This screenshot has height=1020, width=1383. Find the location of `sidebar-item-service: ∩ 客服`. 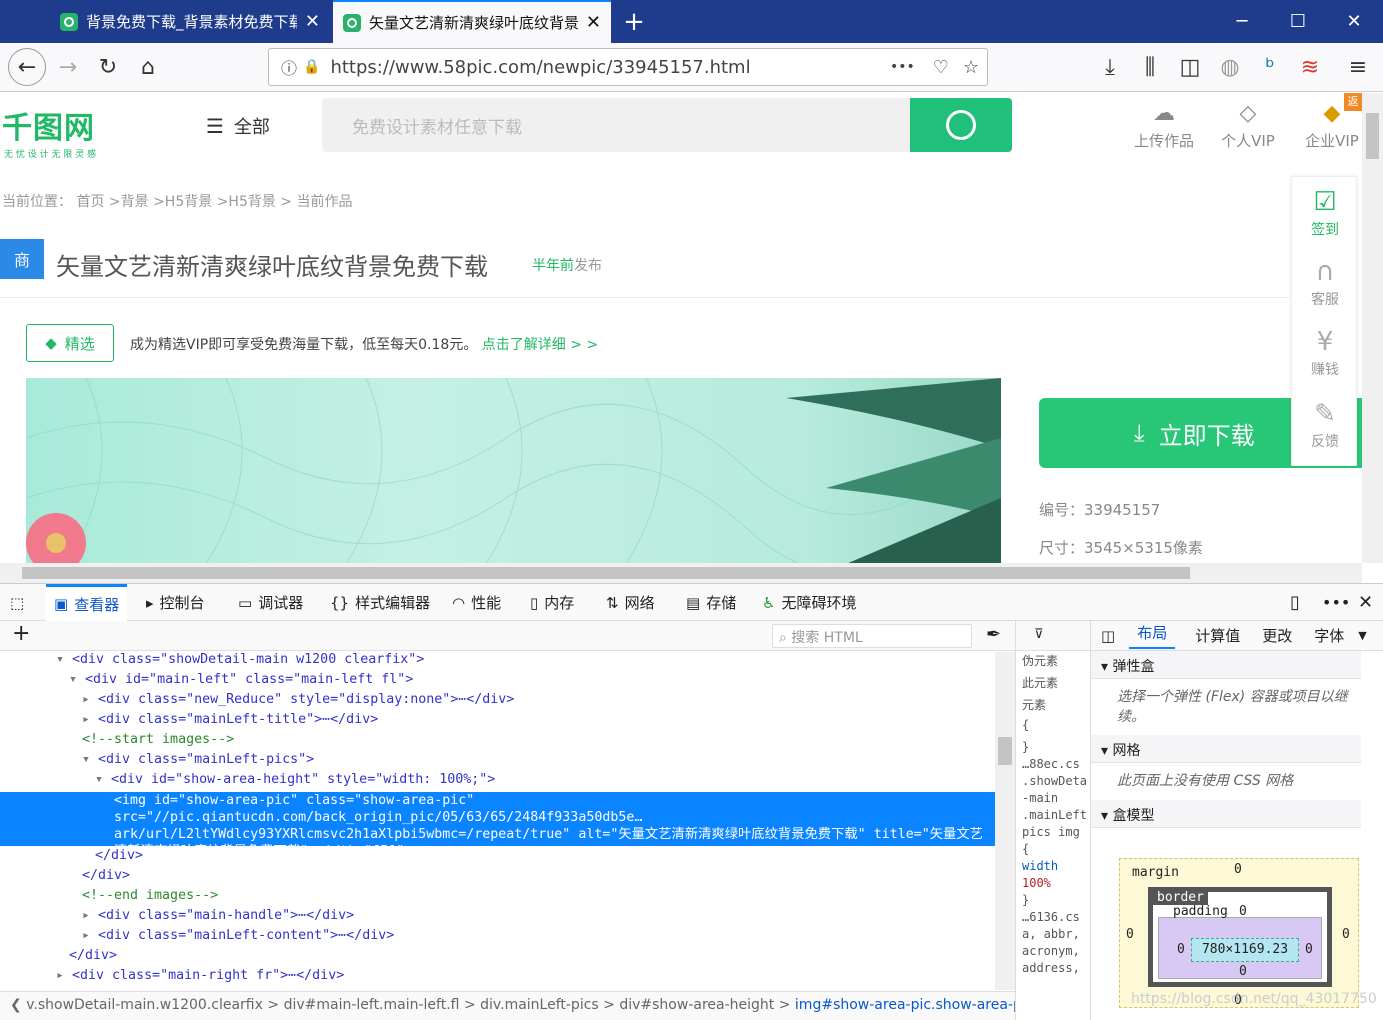

sidebar-item-service: ∩ 客服 is located at coordinates (1325, 283).